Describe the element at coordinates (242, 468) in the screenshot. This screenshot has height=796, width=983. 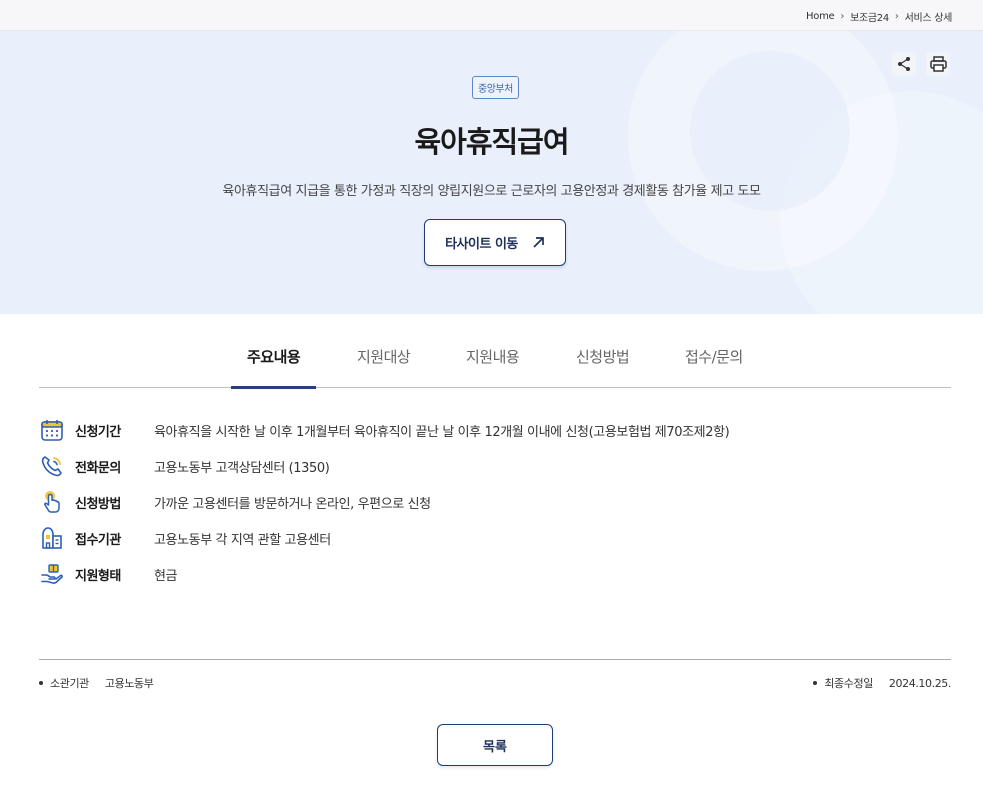
I see `info-value: 고용노동부 고객상담센터 (1350)` at that location.